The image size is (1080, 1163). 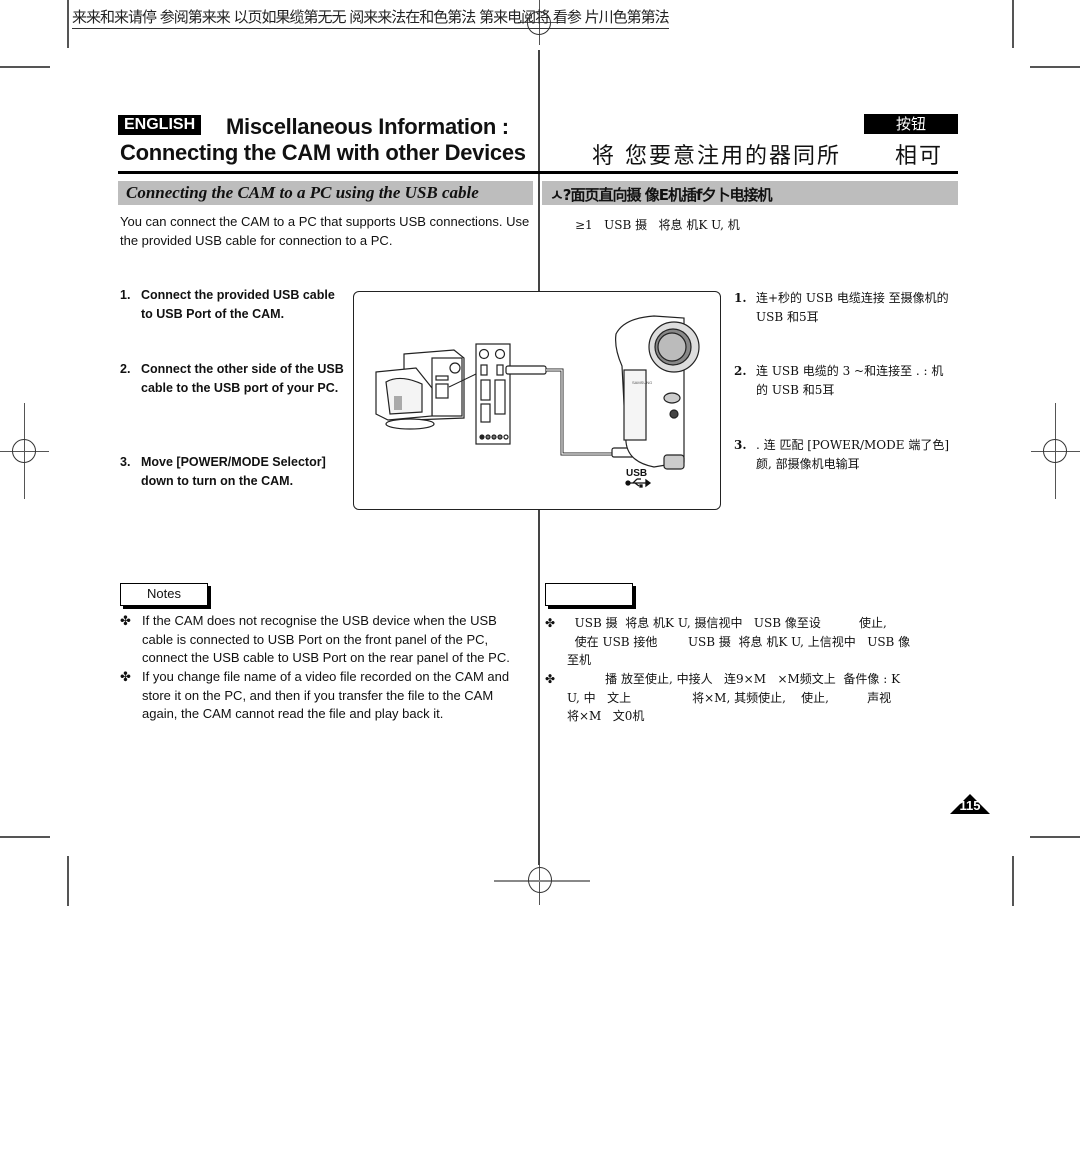 I want to click on usb-symbol-icon, so click(x=638, y=483).